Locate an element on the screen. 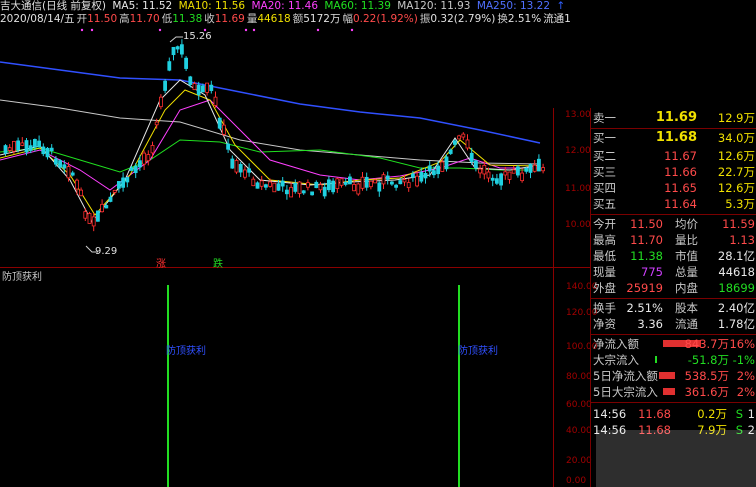 Image resolution: width=756 pixels, height=487 pixels. flow-row: 净流入额 843.7万 16% is located at coordinates (673, 344).